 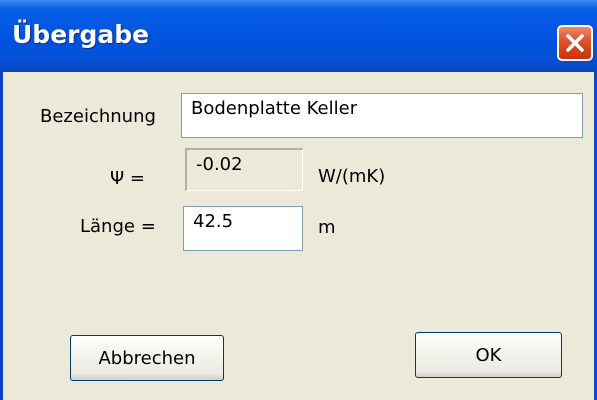 What do you see at coordinates (81, 34) in the screenshot?
I see `window-title: Übergabe` at bounding box center [81, 34].